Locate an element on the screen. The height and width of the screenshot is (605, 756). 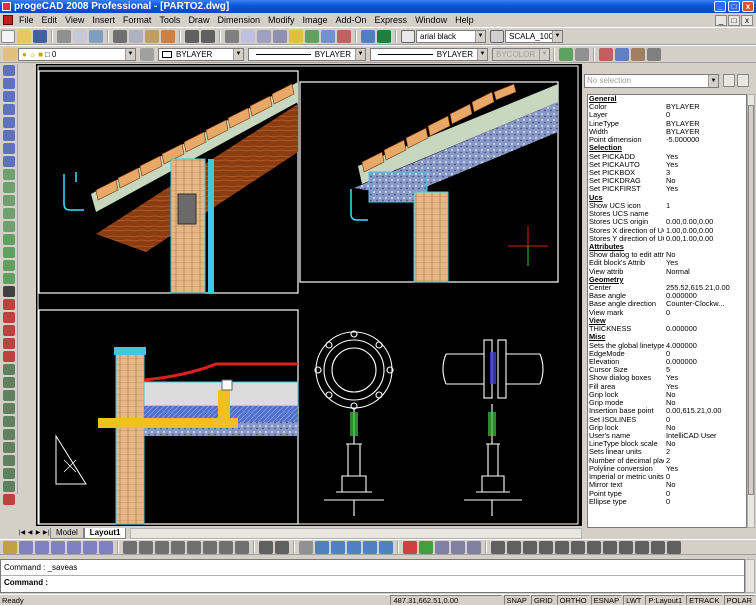
quadrant-snap-icon is located at coordinates (90, 547).